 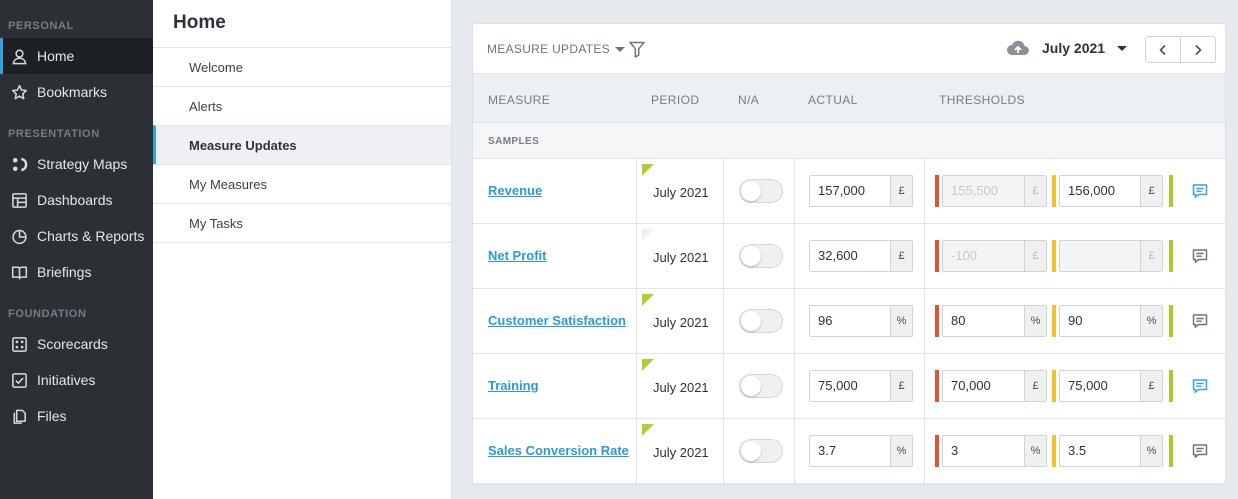 I want to click on threshold-2-input: 75,000 £, so click(x=1111, y=386).